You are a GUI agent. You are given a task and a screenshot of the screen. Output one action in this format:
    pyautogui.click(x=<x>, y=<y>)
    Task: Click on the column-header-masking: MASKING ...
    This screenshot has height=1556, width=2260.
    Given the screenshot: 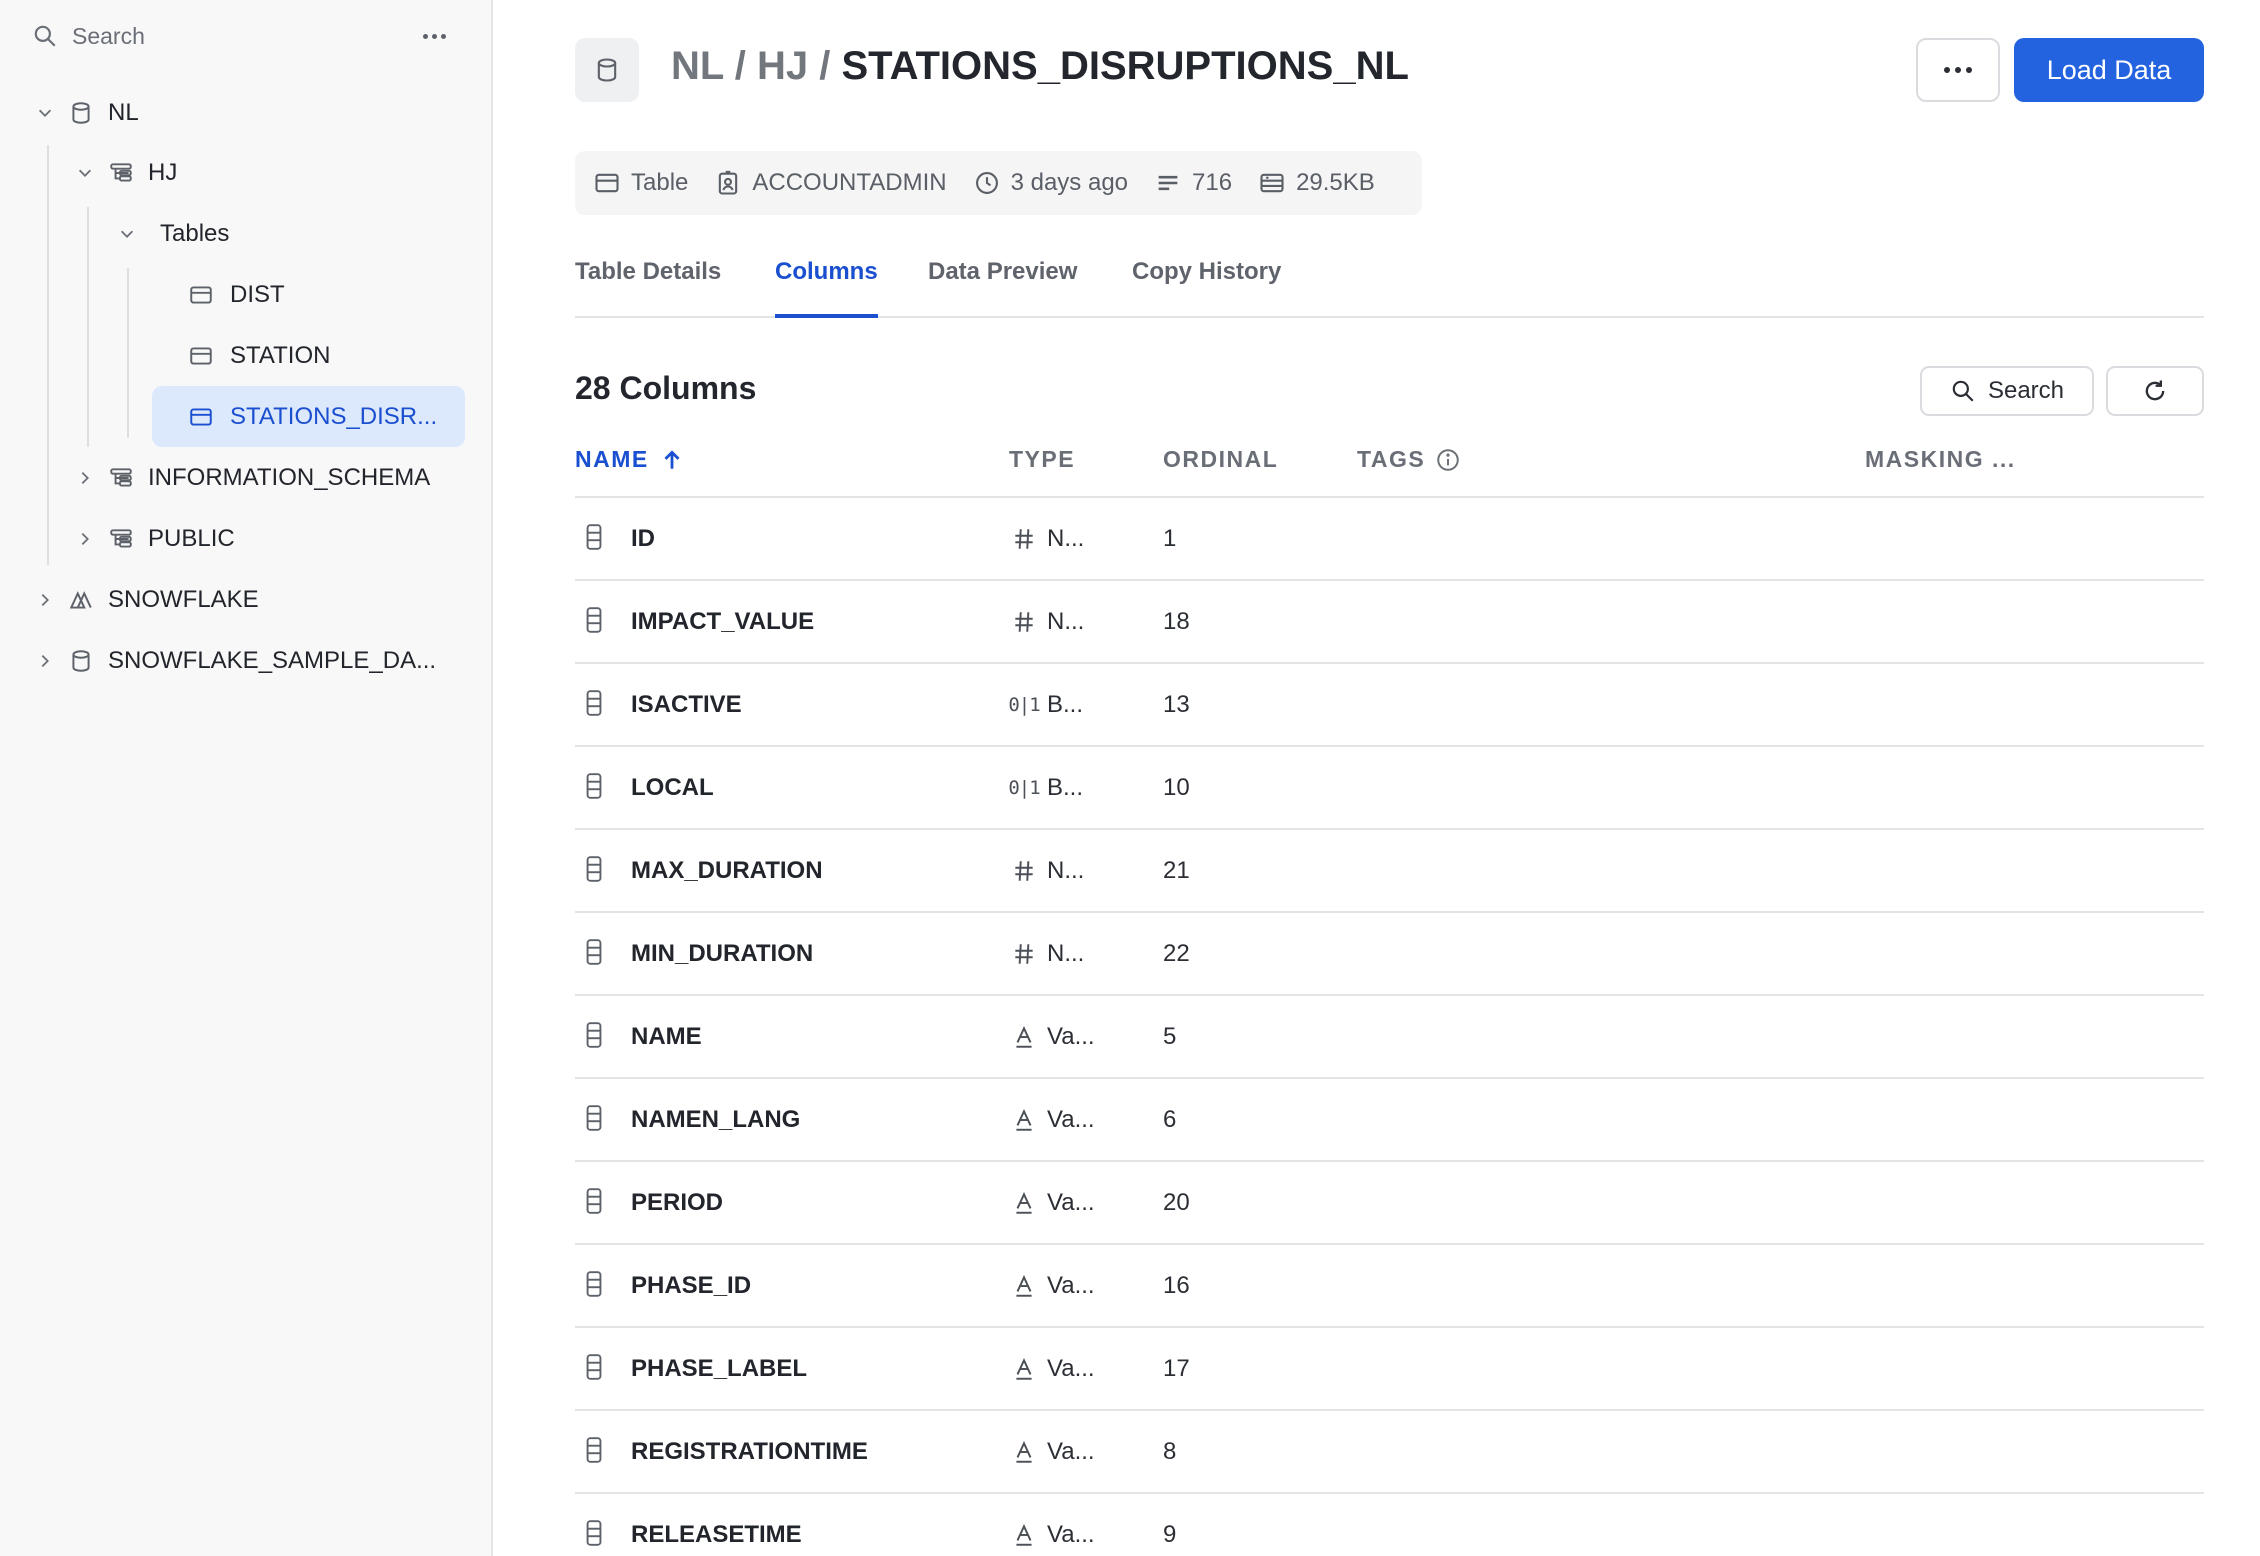 What is the action you would take?
    pyautogui.click(x=1940, y=459)
    